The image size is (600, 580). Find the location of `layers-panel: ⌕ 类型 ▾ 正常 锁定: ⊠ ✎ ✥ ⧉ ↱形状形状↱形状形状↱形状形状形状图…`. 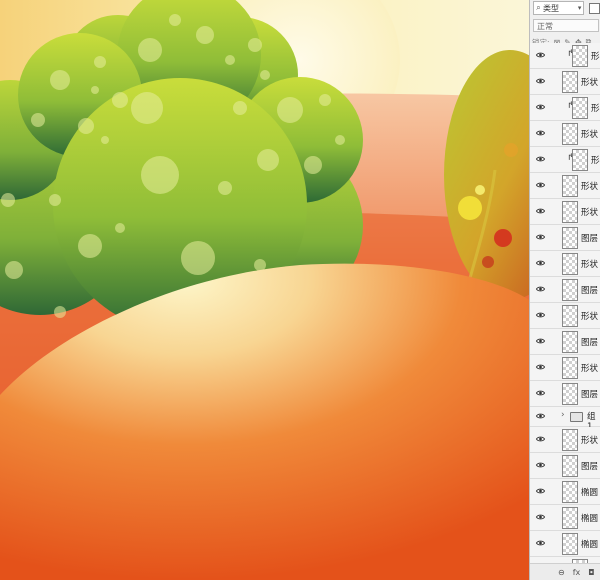

layers-panel: ⌕ 类型 ▾ 正常 锁定: ⊠ ✎ ✥ ⧉ ↱形状形状↱形状形状↱形状形状形状图… is located at coordinates (564, 290).